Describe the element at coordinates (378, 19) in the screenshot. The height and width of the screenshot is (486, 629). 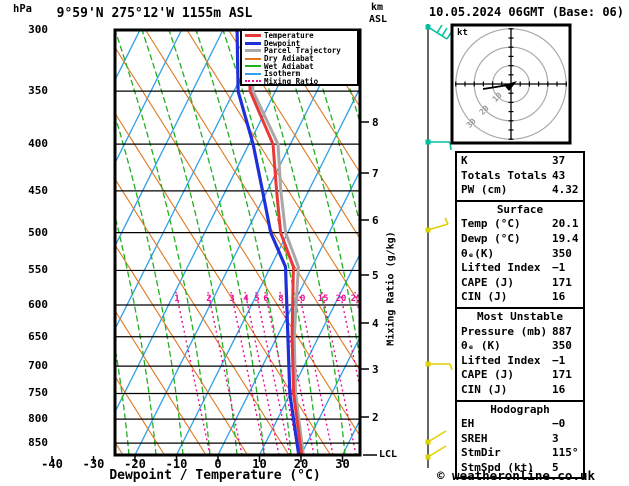
I see `altitude-unit-asl: ASL` at that location.